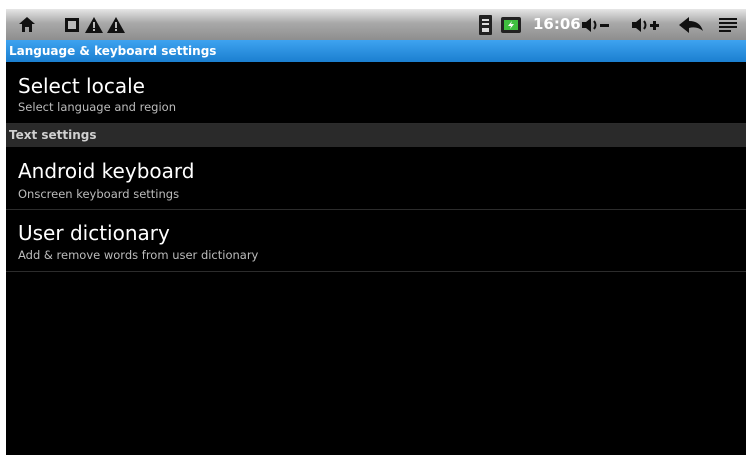 The image size is (752, 457). I want to click on home-icon, so click(27, 24).